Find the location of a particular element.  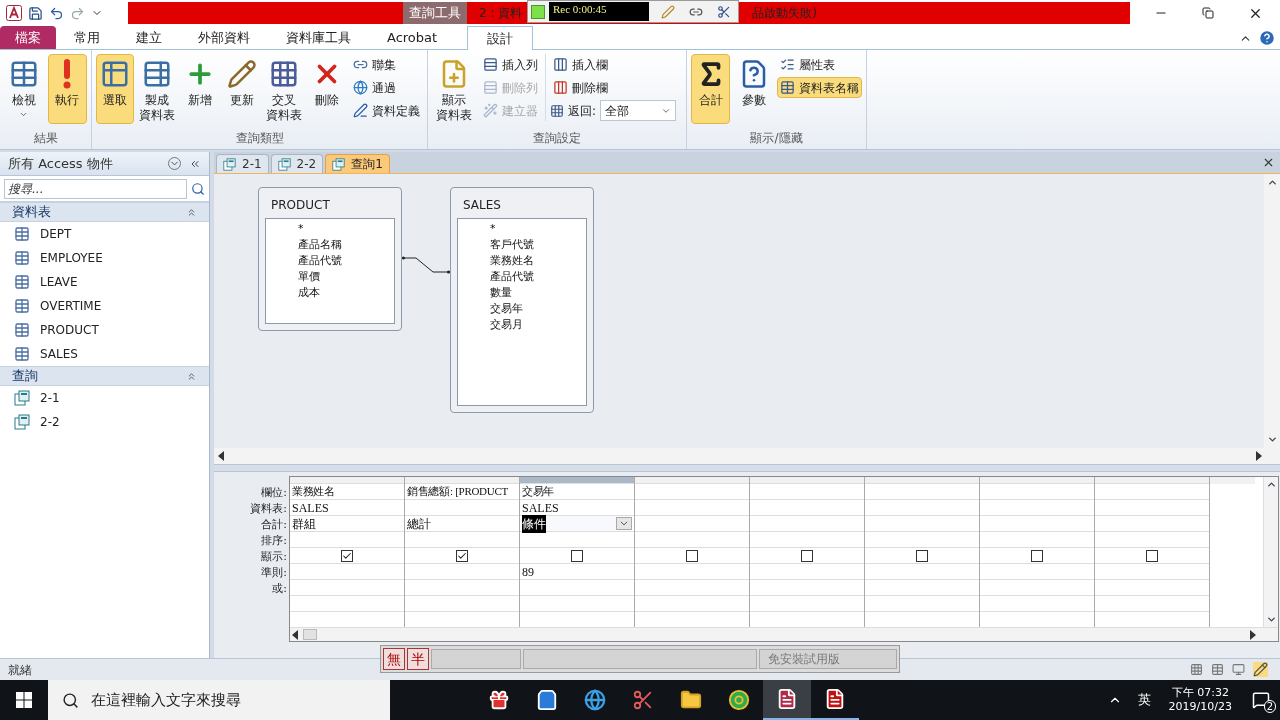

ribbon-button: 資料表名稱 is located at coordinates (819, 87).